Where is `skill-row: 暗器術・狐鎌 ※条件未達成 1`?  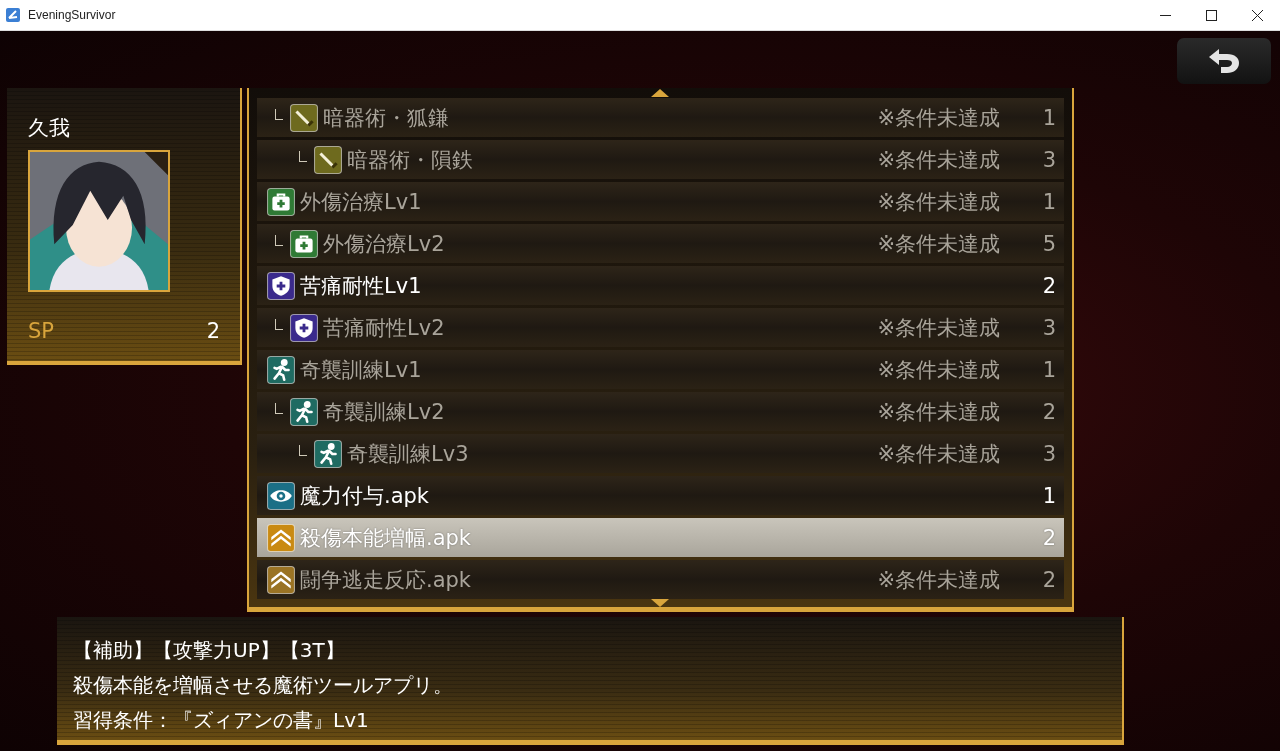 skill-row: 暗器術・狐鎌 ※条件未達成 1 is located at coordinates (660, 117).